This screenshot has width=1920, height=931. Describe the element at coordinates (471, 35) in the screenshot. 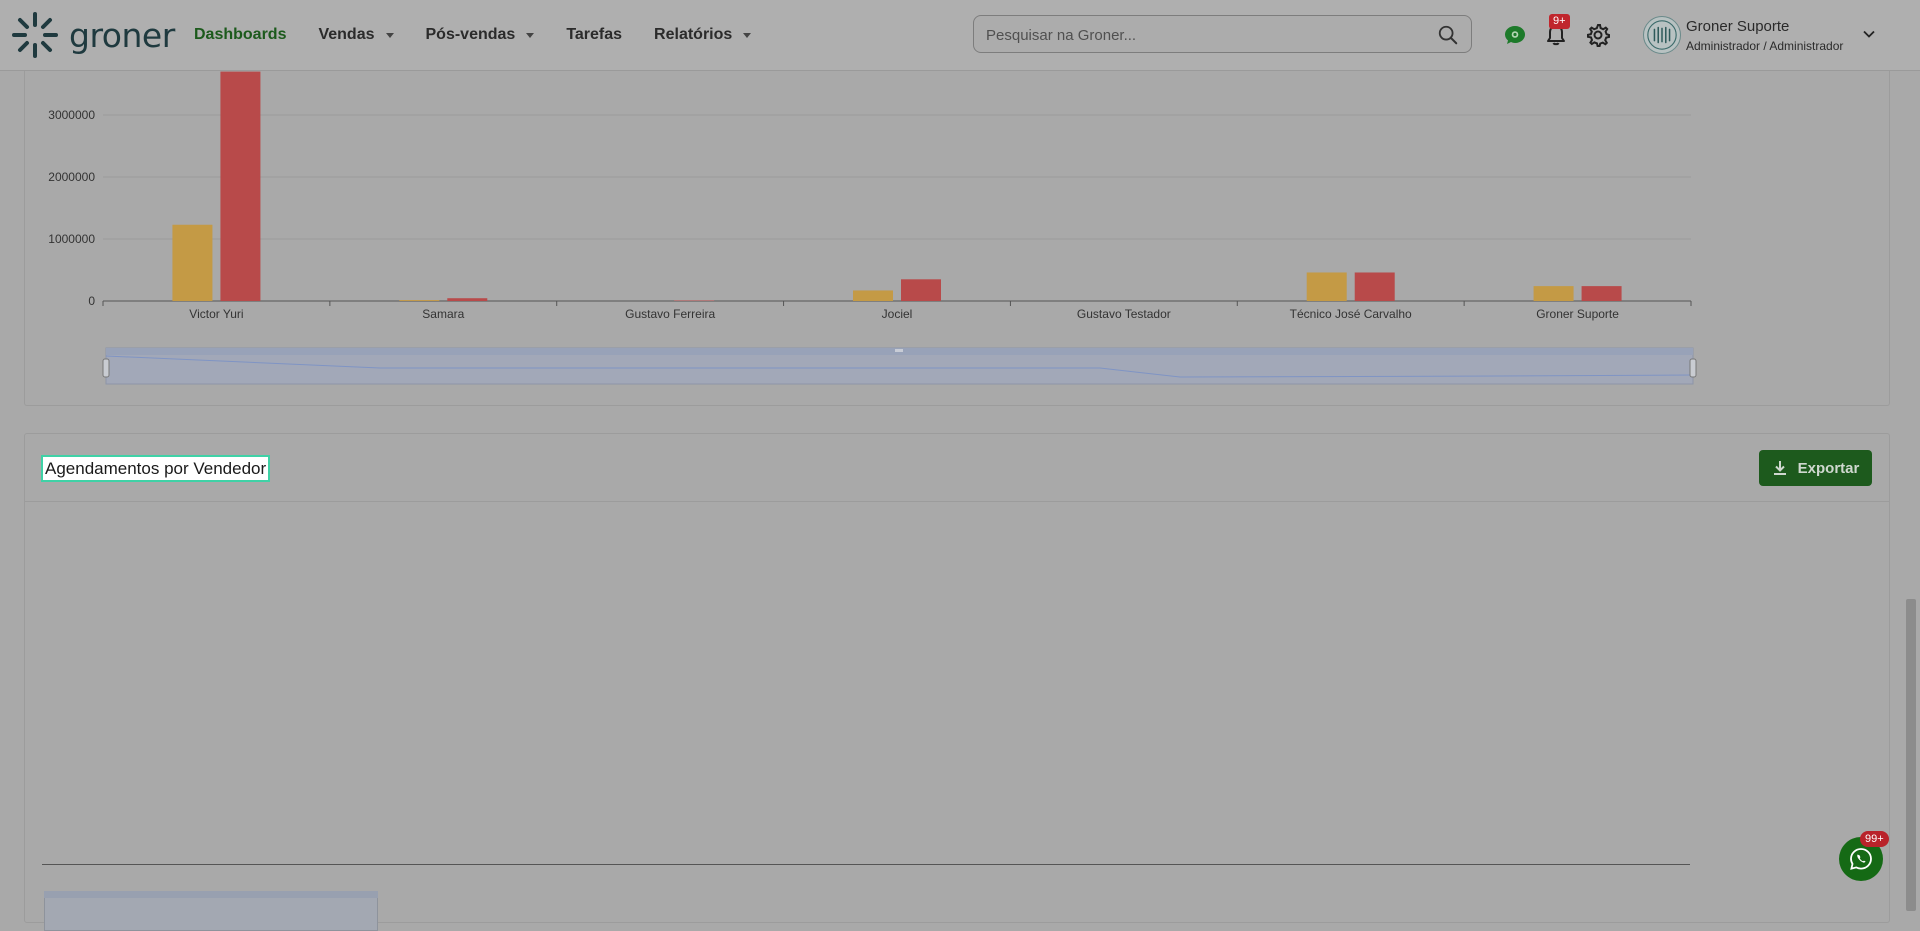

I see `nav-pos-vendas-label: Pós-vendas` at that location.